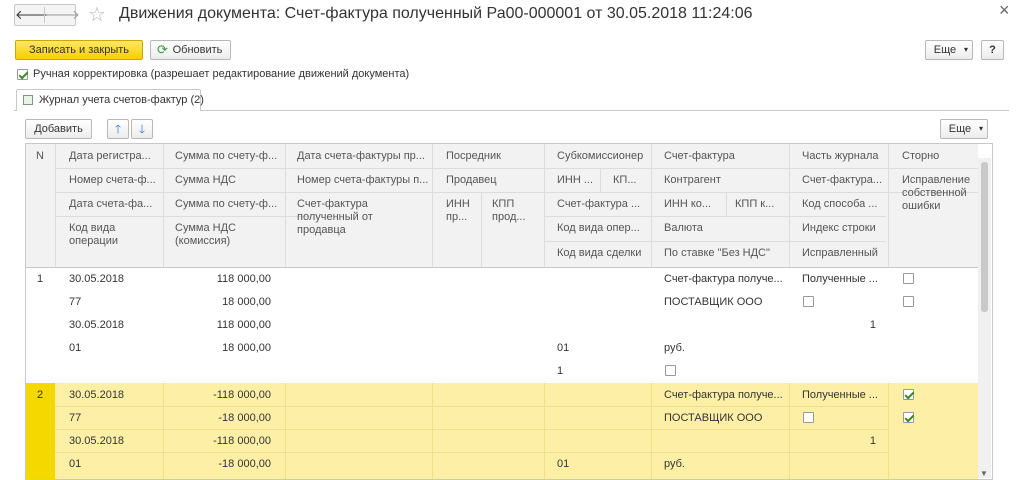  Describe the element at coordinates (218, 302) in the screenshot. I see `cell-vat-sum: 18 000,00` at that location.